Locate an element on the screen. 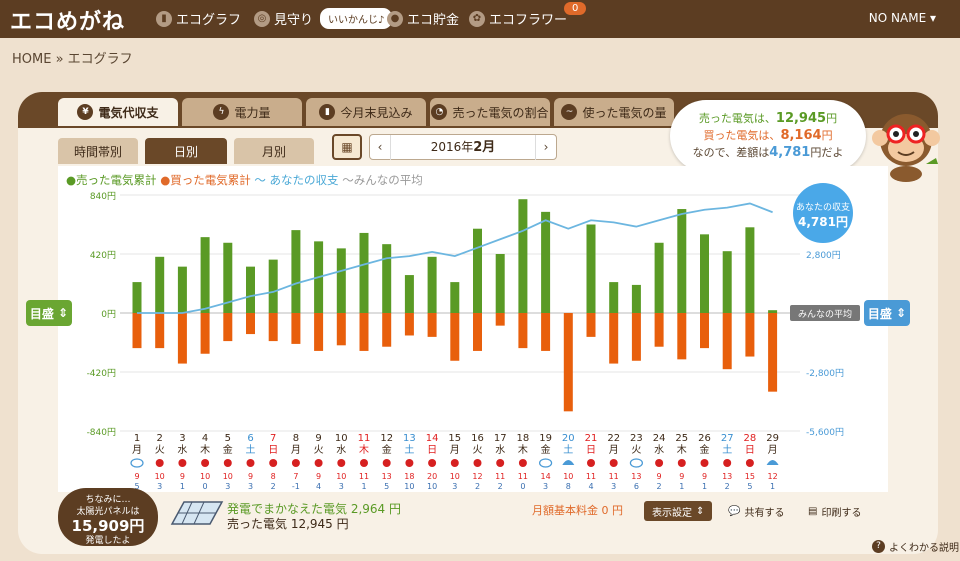 This screenshot has height=561, width=960. tab-cost-balance: ¥ 電気代収支 is located at coordinates (118, 112).